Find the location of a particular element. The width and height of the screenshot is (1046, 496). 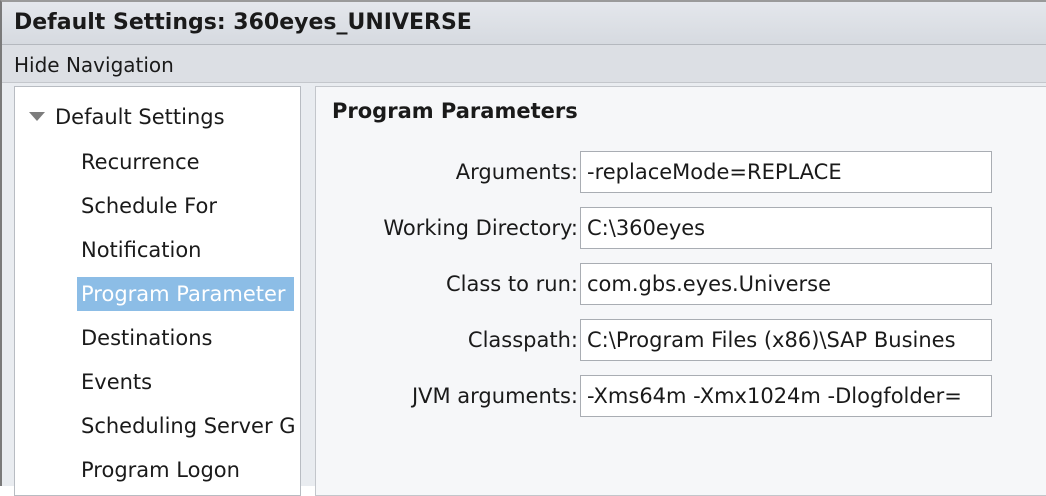

classpath-label: Classpath: is located at coordinates (522, 340).